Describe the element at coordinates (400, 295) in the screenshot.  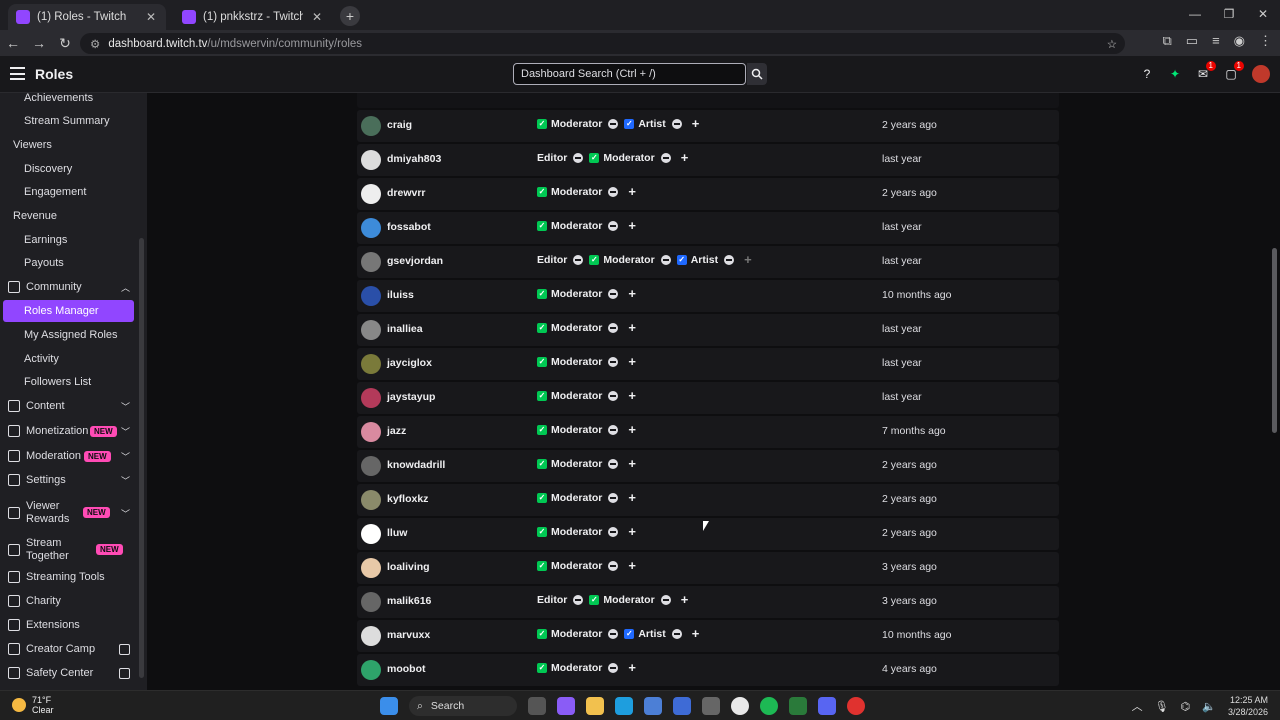
I see `username: iluiss` at that location.